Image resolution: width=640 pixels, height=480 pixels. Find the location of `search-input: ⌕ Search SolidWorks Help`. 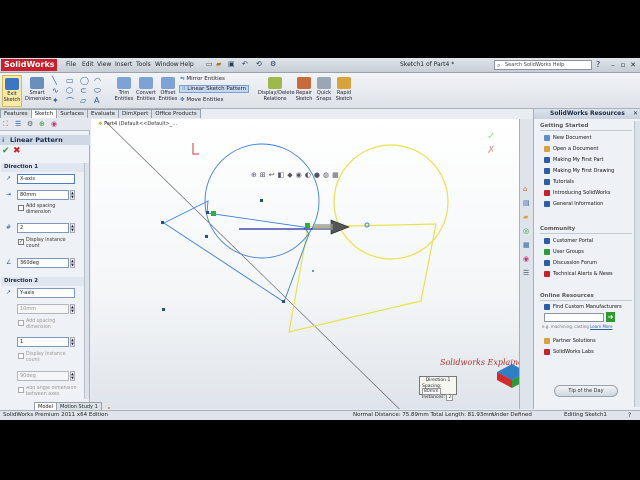

search-input: ⌕ Search SolidWorks Help is located at coordinates (543, 65).